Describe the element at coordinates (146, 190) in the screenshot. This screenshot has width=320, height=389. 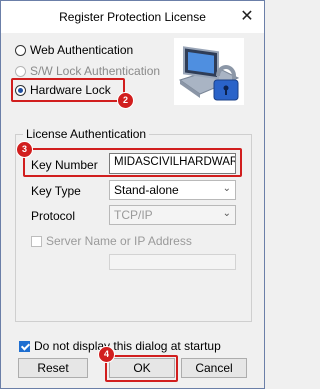
I see `key-type-value: Stand-alone` at that location.